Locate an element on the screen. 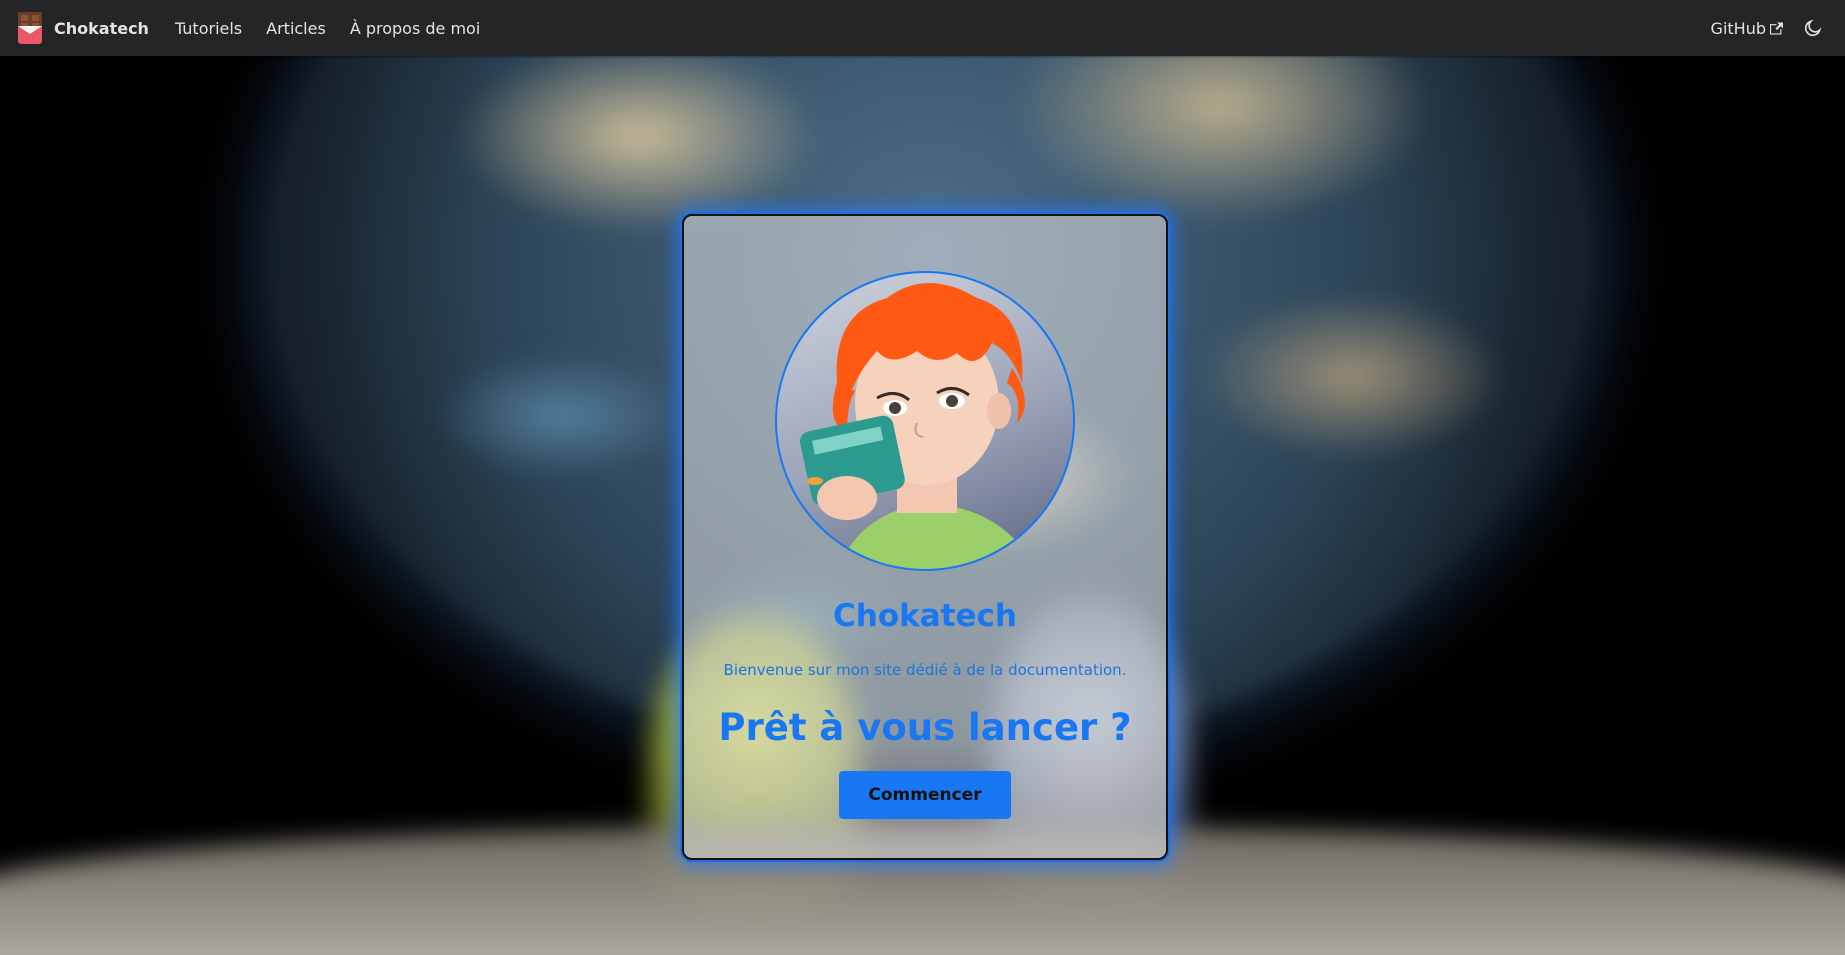 The image size is (1845, 955). nav-link-articles: Articles is located at coordinates (296, 28).